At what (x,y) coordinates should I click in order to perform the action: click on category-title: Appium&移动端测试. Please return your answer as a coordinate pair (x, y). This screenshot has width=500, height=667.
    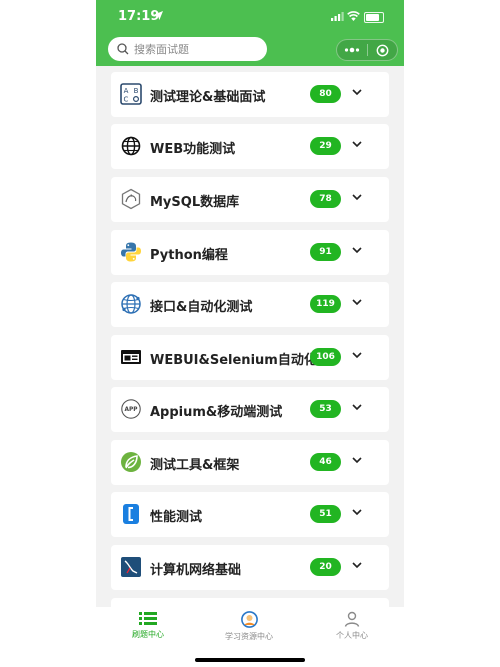
    Looking at the image, I should click on (216, 412).